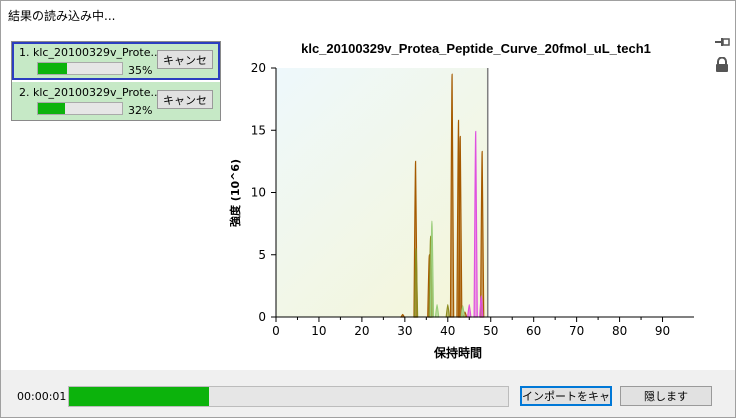  I want to click on job-progress-percent: 35%, so click(140, 70).